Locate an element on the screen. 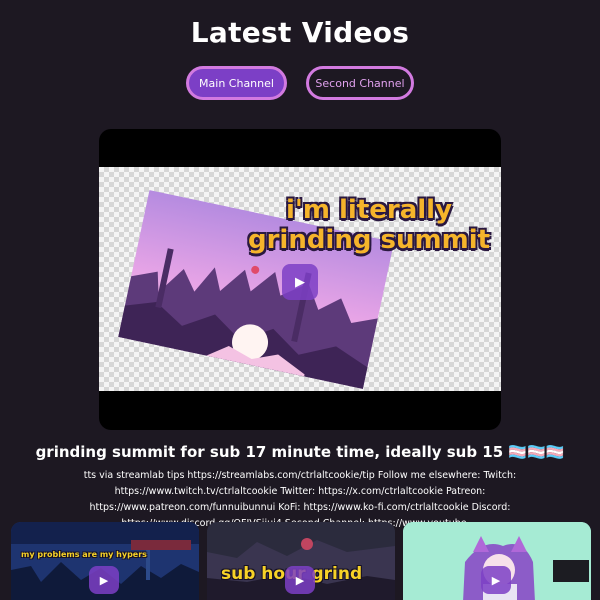 The height and width of the screenshot is (600, 600). thumbnail-overlay-text: i'm literally grinding summit is located at coordinates (369, 225).